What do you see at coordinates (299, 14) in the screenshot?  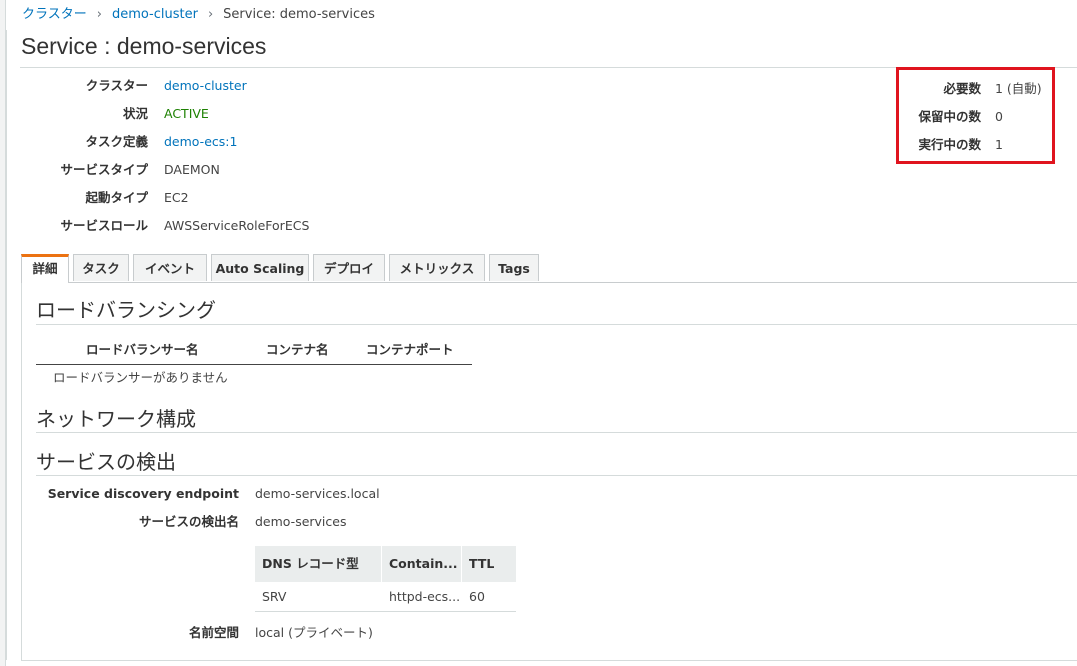 I see `breadcrumb-current: Service: demo-services` at bounding box center [299, 14].